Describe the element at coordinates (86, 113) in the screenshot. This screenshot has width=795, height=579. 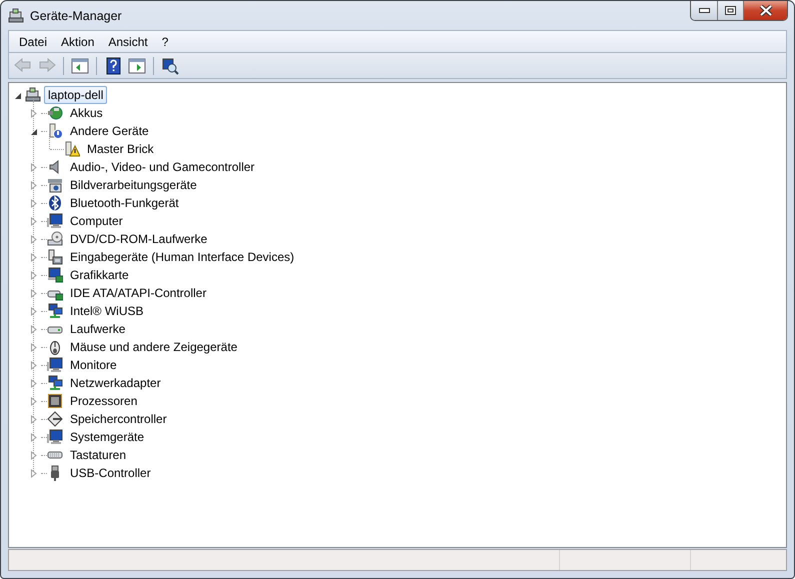
I see `tree-item: Akkus` at that location.